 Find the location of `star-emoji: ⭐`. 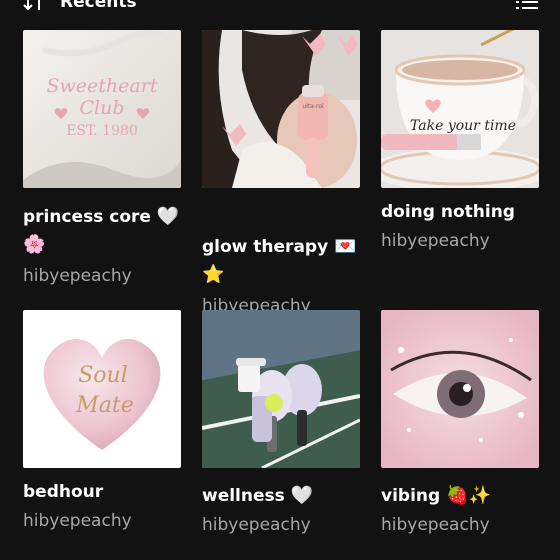

star-emoji: ⭐ is located at coordinates (213, 274).